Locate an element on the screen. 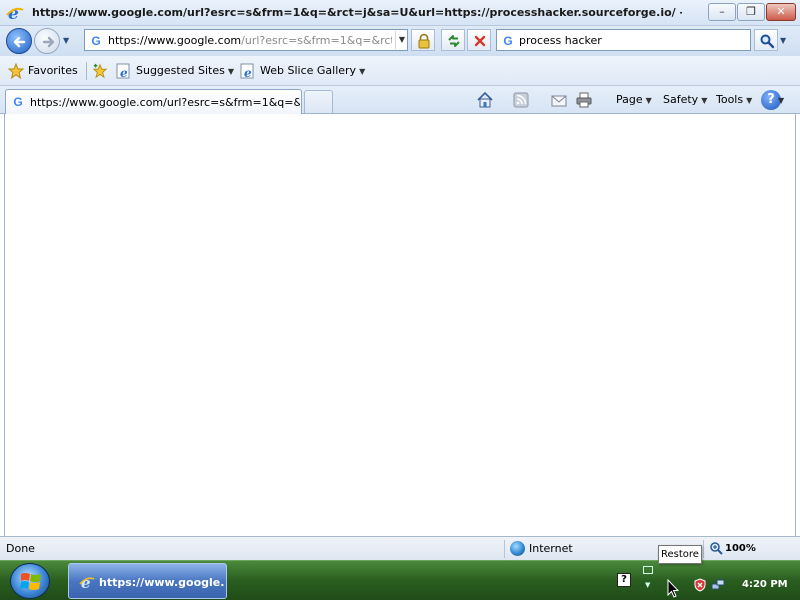 This screenshot has width=800, height=600. address-dropdown: ▼ is located at coordinates (401, 40).